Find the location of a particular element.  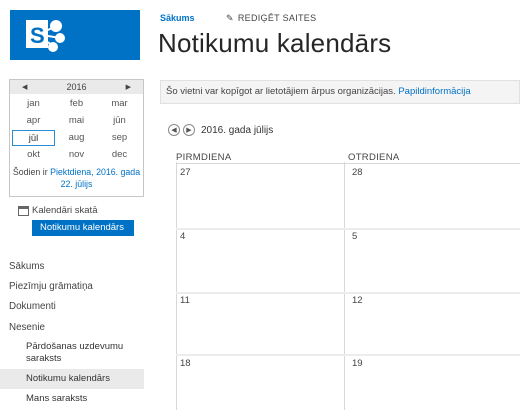

sharepoint-logo: S is located at coordinates (75, 35).